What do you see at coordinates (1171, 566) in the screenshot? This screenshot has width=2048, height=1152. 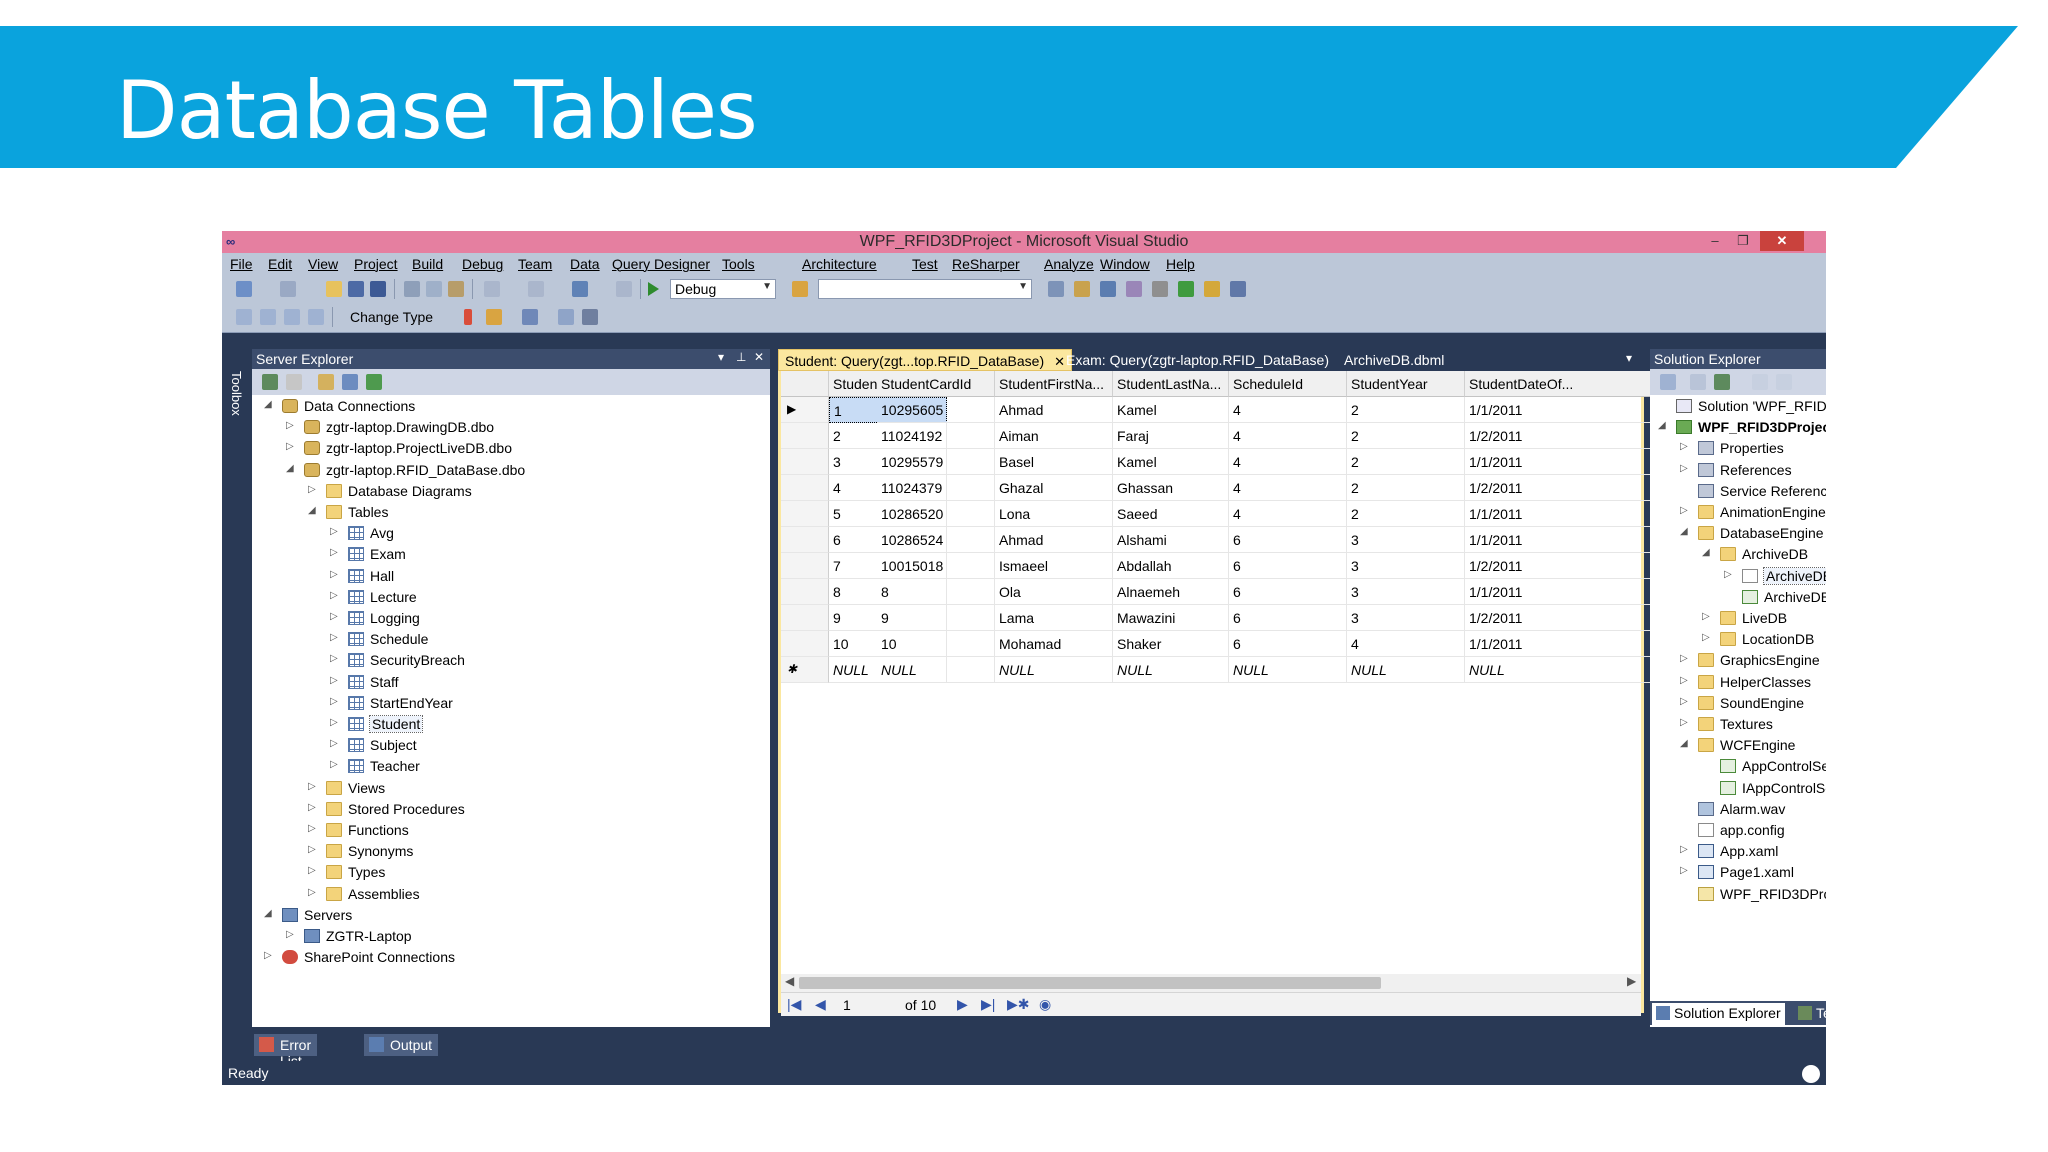 I see `table-cell: Abdallah` at bounding box center [1171, 566].